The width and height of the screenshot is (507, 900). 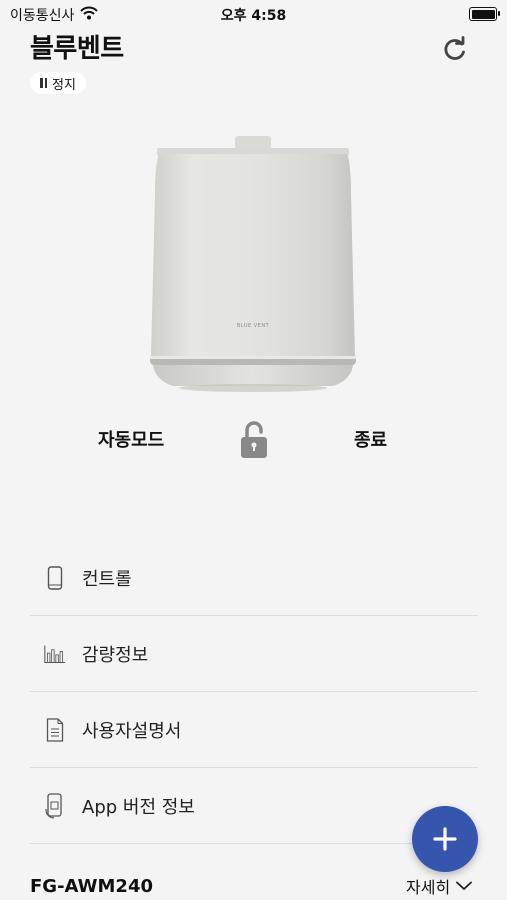 I want to click on clock: 오후 4:58, so click(x=253, y=16).